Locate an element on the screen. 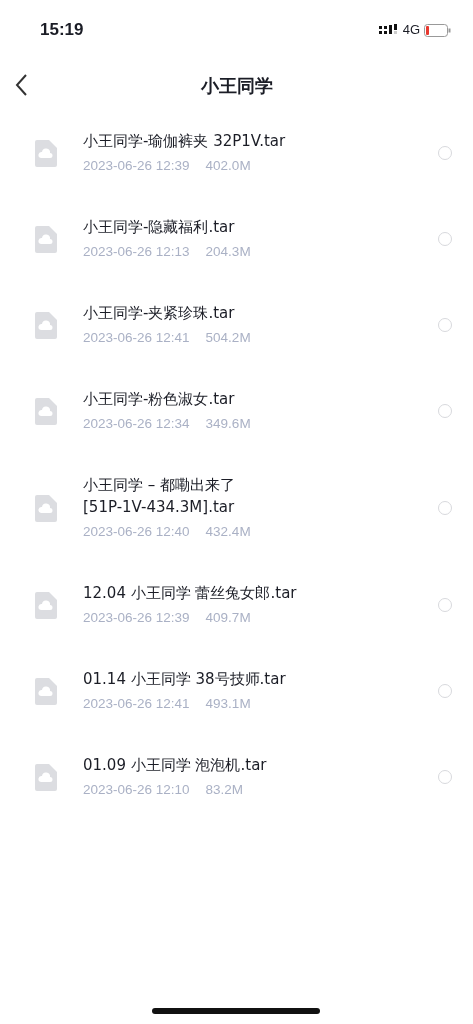  file-size: 504.2M is located at coordinates (228, 338).